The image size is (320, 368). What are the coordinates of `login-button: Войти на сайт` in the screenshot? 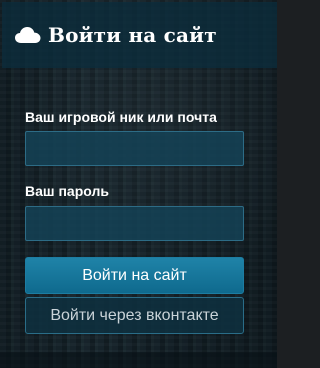 It's located at (134, 275).